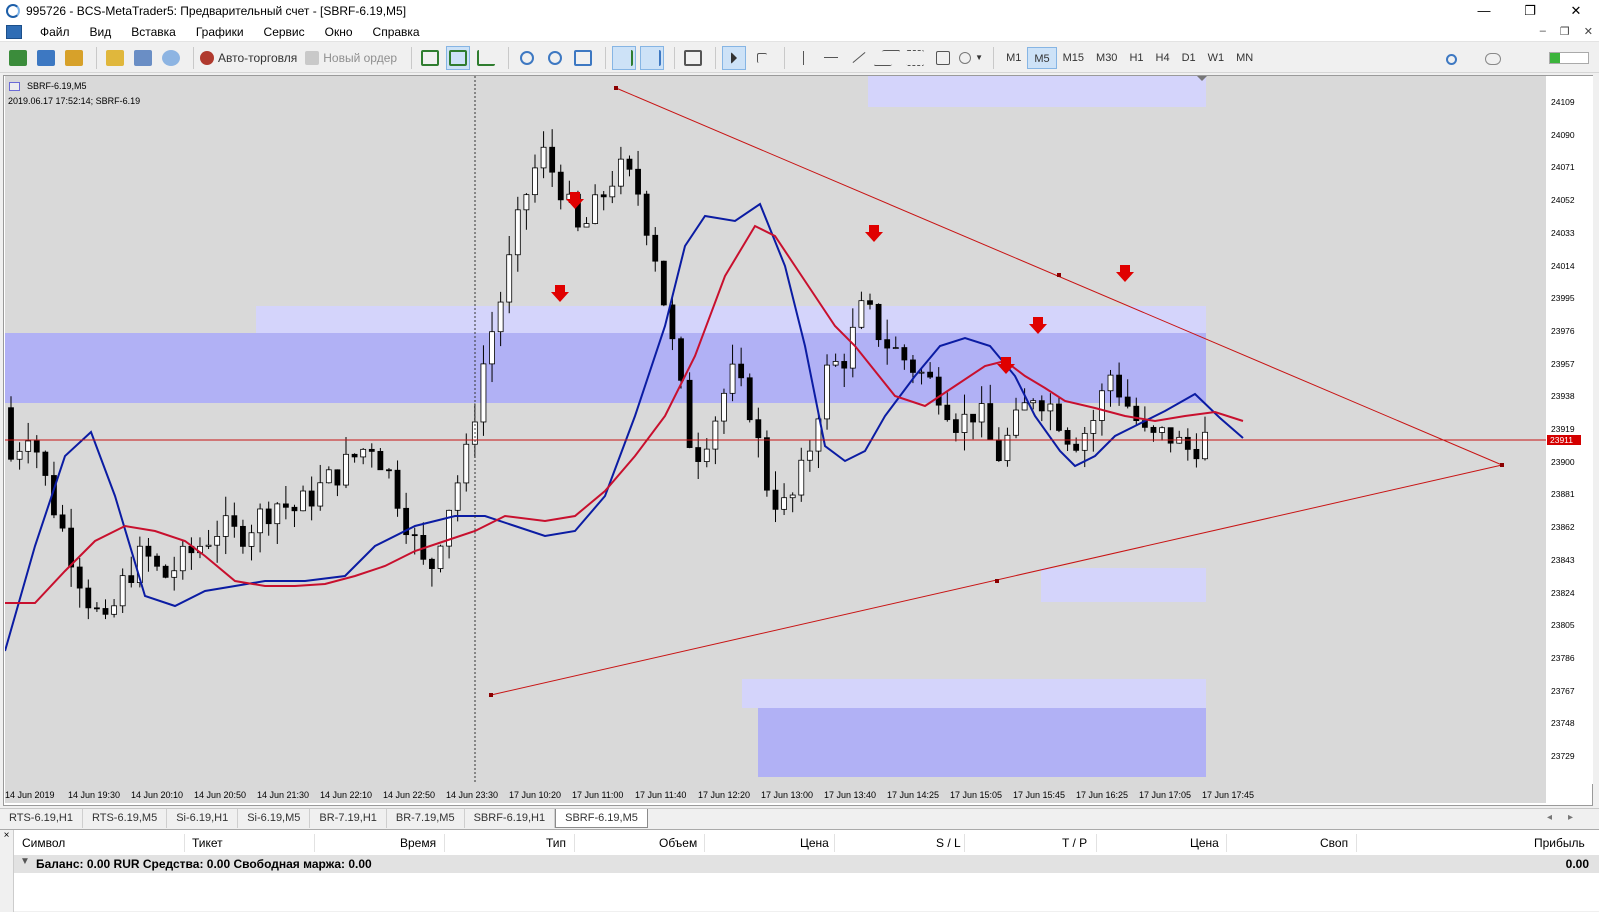  Describe the element at coordinates (971, 58) in the screenshot. I see `shapes-dropdown-button: ▼` at that location.